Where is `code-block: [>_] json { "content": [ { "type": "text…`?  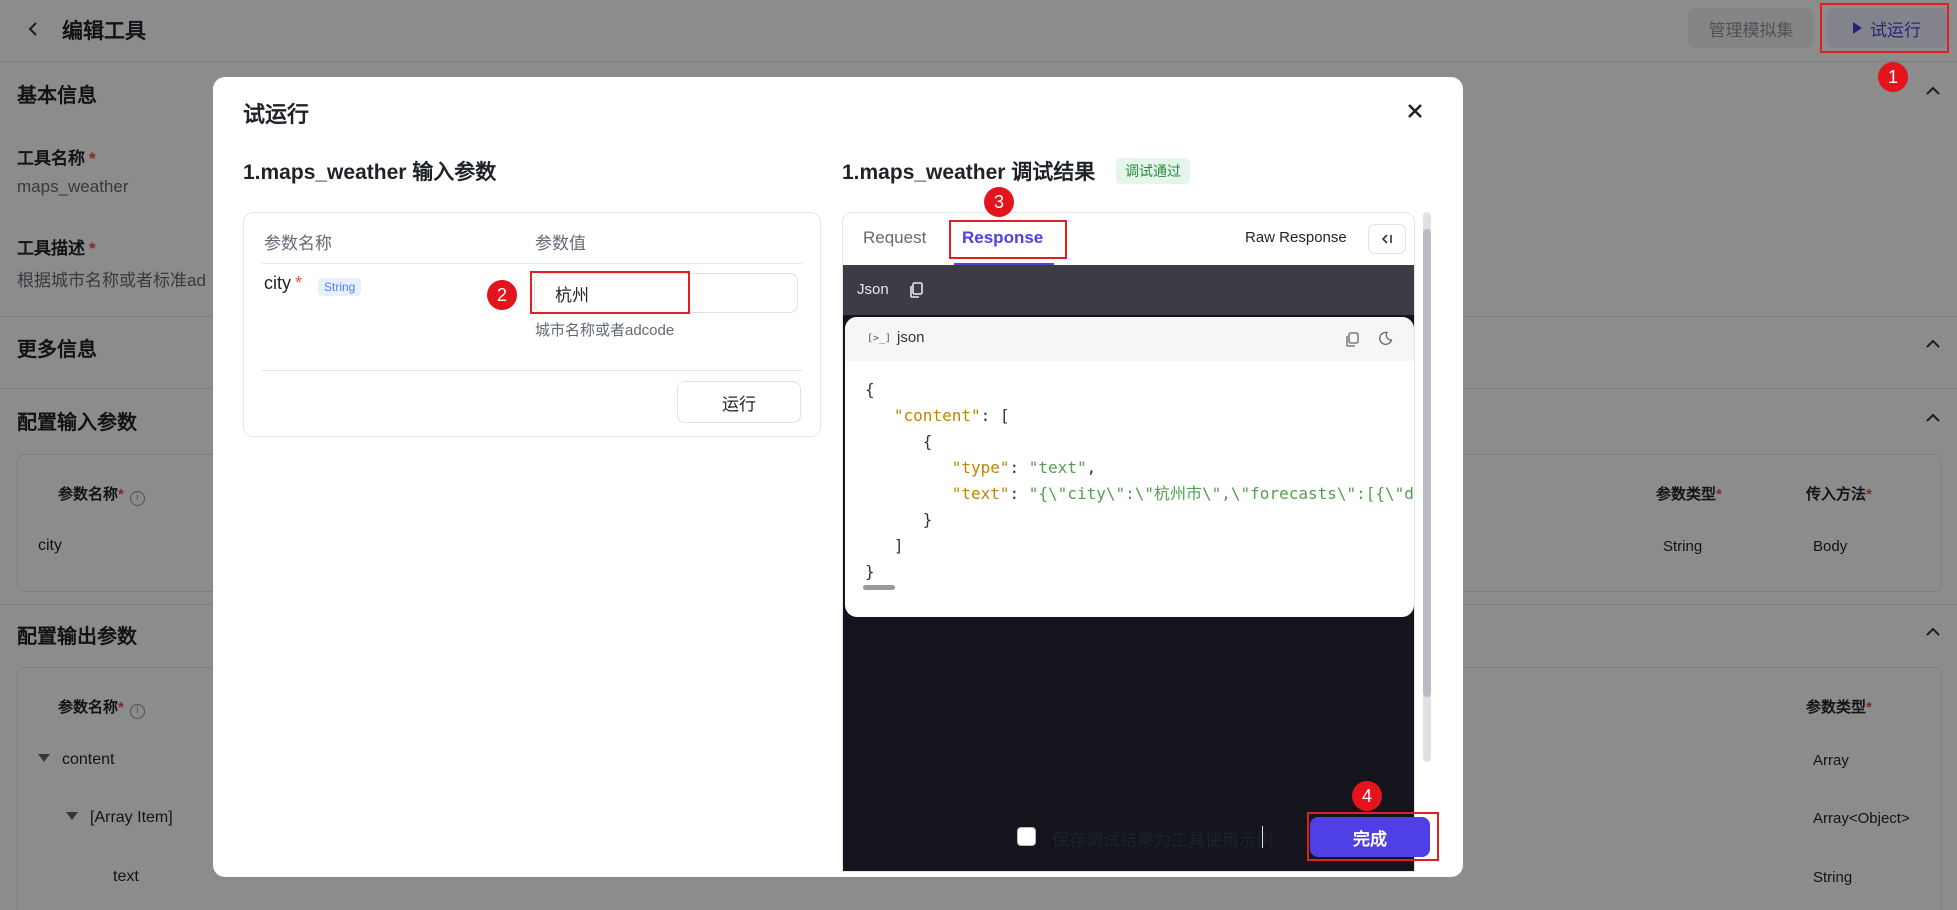
code-block: [>_] json { "content": [ { "type": "text… is located at coordinates (1129, 467).